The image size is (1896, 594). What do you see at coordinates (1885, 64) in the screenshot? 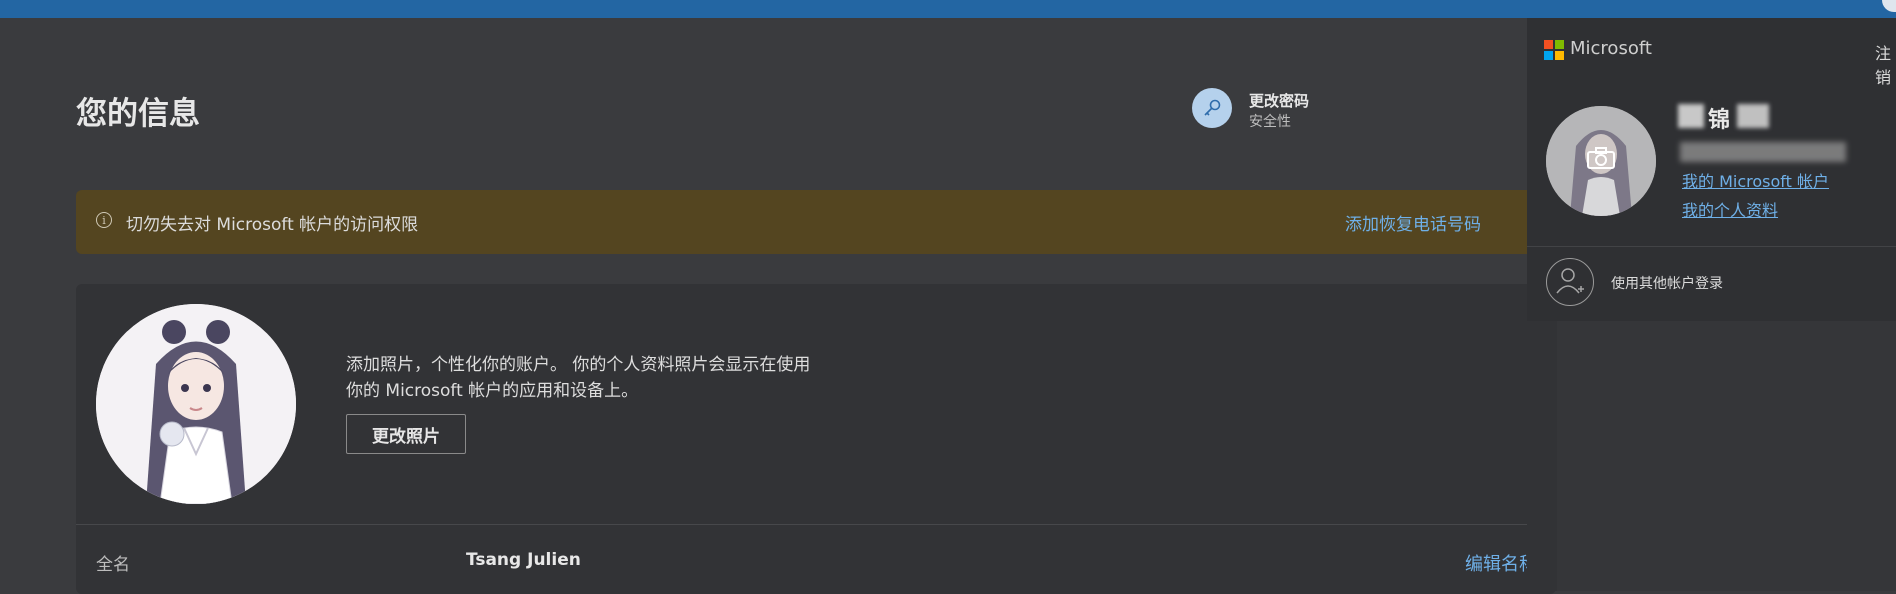
I see `sign-out-link: 注销` at bounding box center [1885, 64].